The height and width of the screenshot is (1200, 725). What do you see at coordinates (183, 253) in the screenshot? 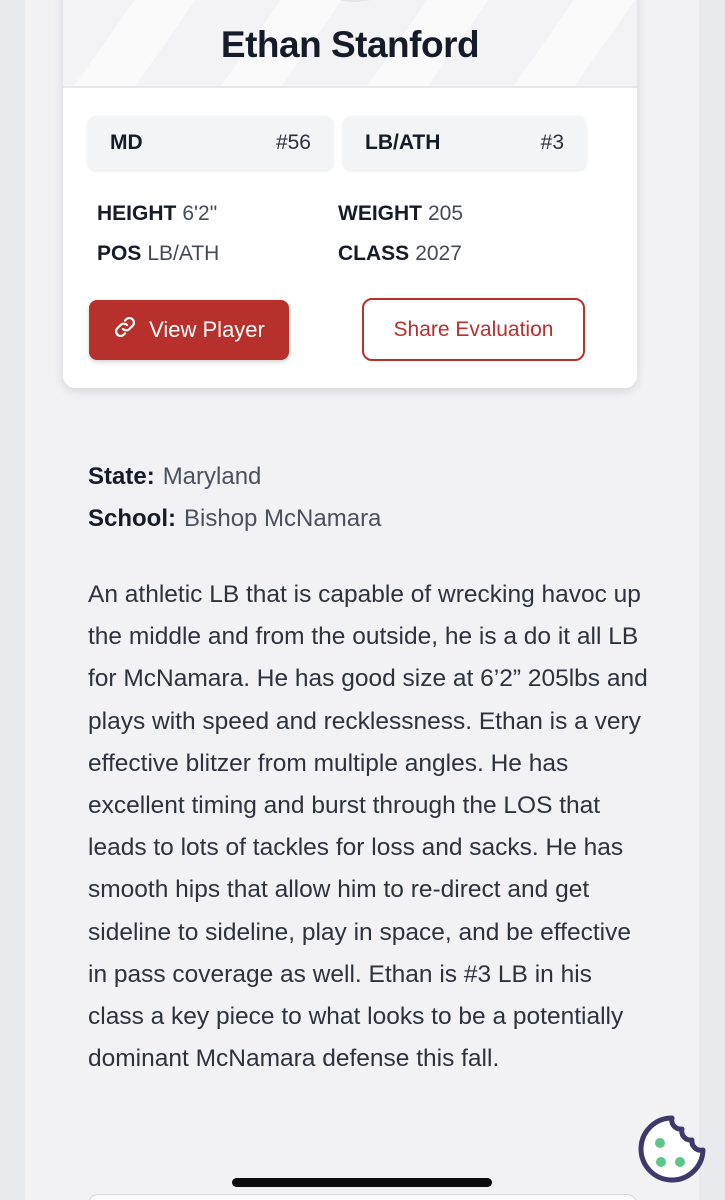
I see `stat-position-value: LB/ATH` at bounding box center [183, 253].